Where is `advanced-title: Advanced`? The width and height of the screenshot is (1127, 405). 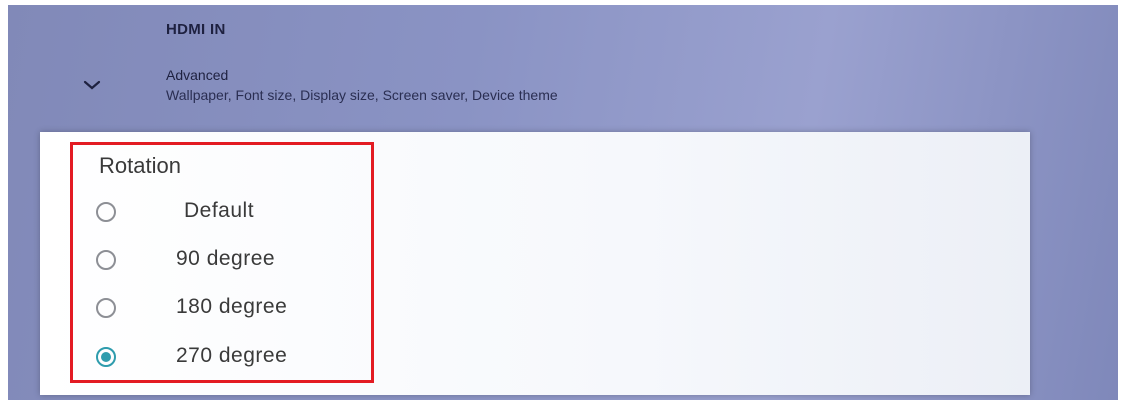
advanced-title: Advanced is located at coordinates (197, 75).